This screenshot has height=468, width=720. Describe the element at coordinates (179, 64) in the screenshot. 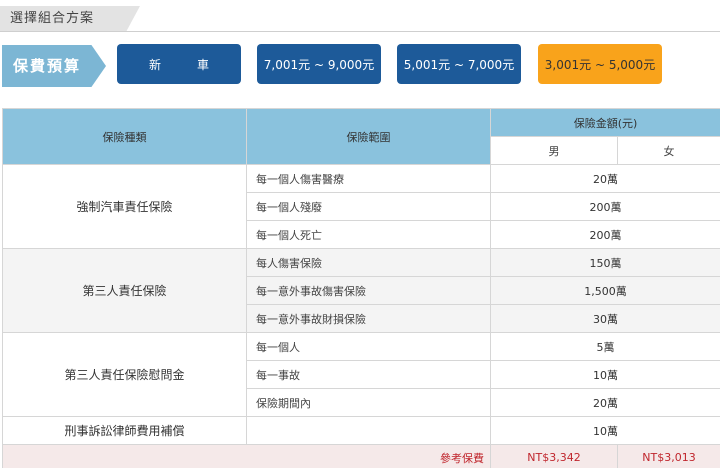

I see `budget-option-new-car: 新 車` at that location.